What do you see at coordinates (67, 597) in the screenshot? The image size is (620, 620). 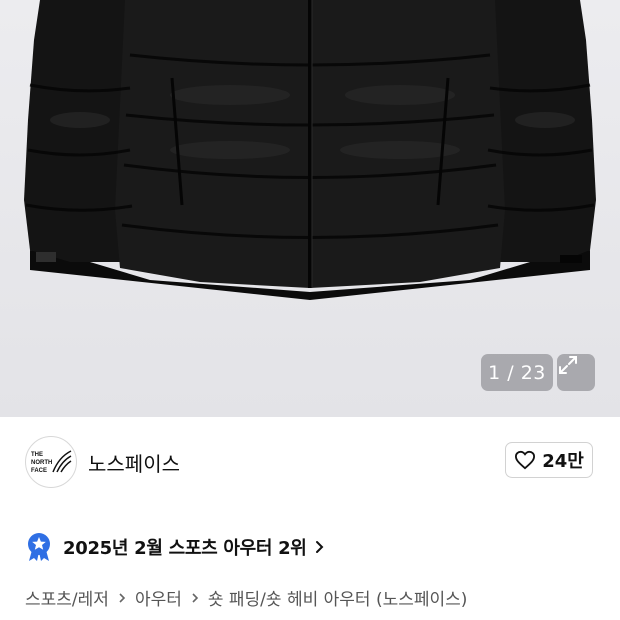 I see `breadcrumb-item-sports: 스포츠/레저` at bounding box center [67, 597].